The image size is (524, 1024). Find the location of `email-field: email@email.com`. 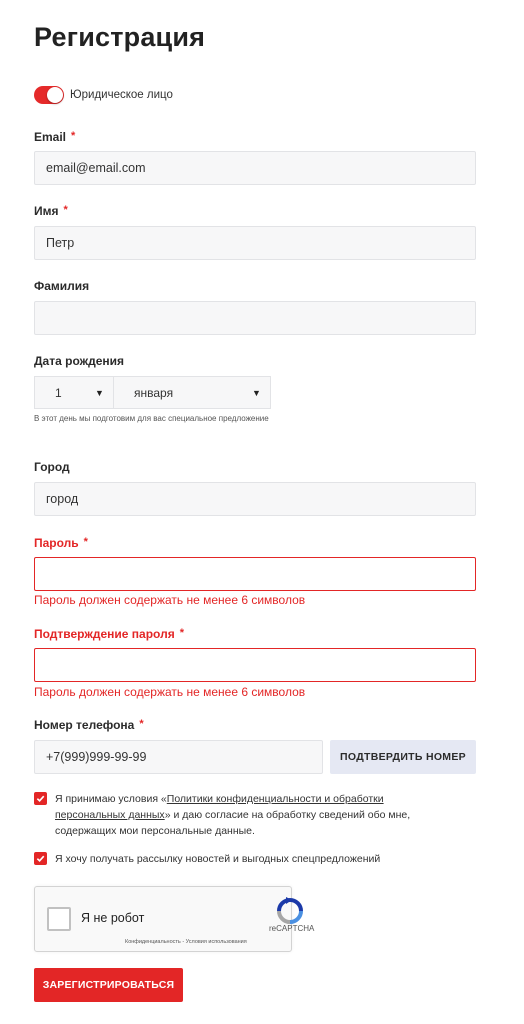

email-field: email@email.com is located at coordinates (255, 168).